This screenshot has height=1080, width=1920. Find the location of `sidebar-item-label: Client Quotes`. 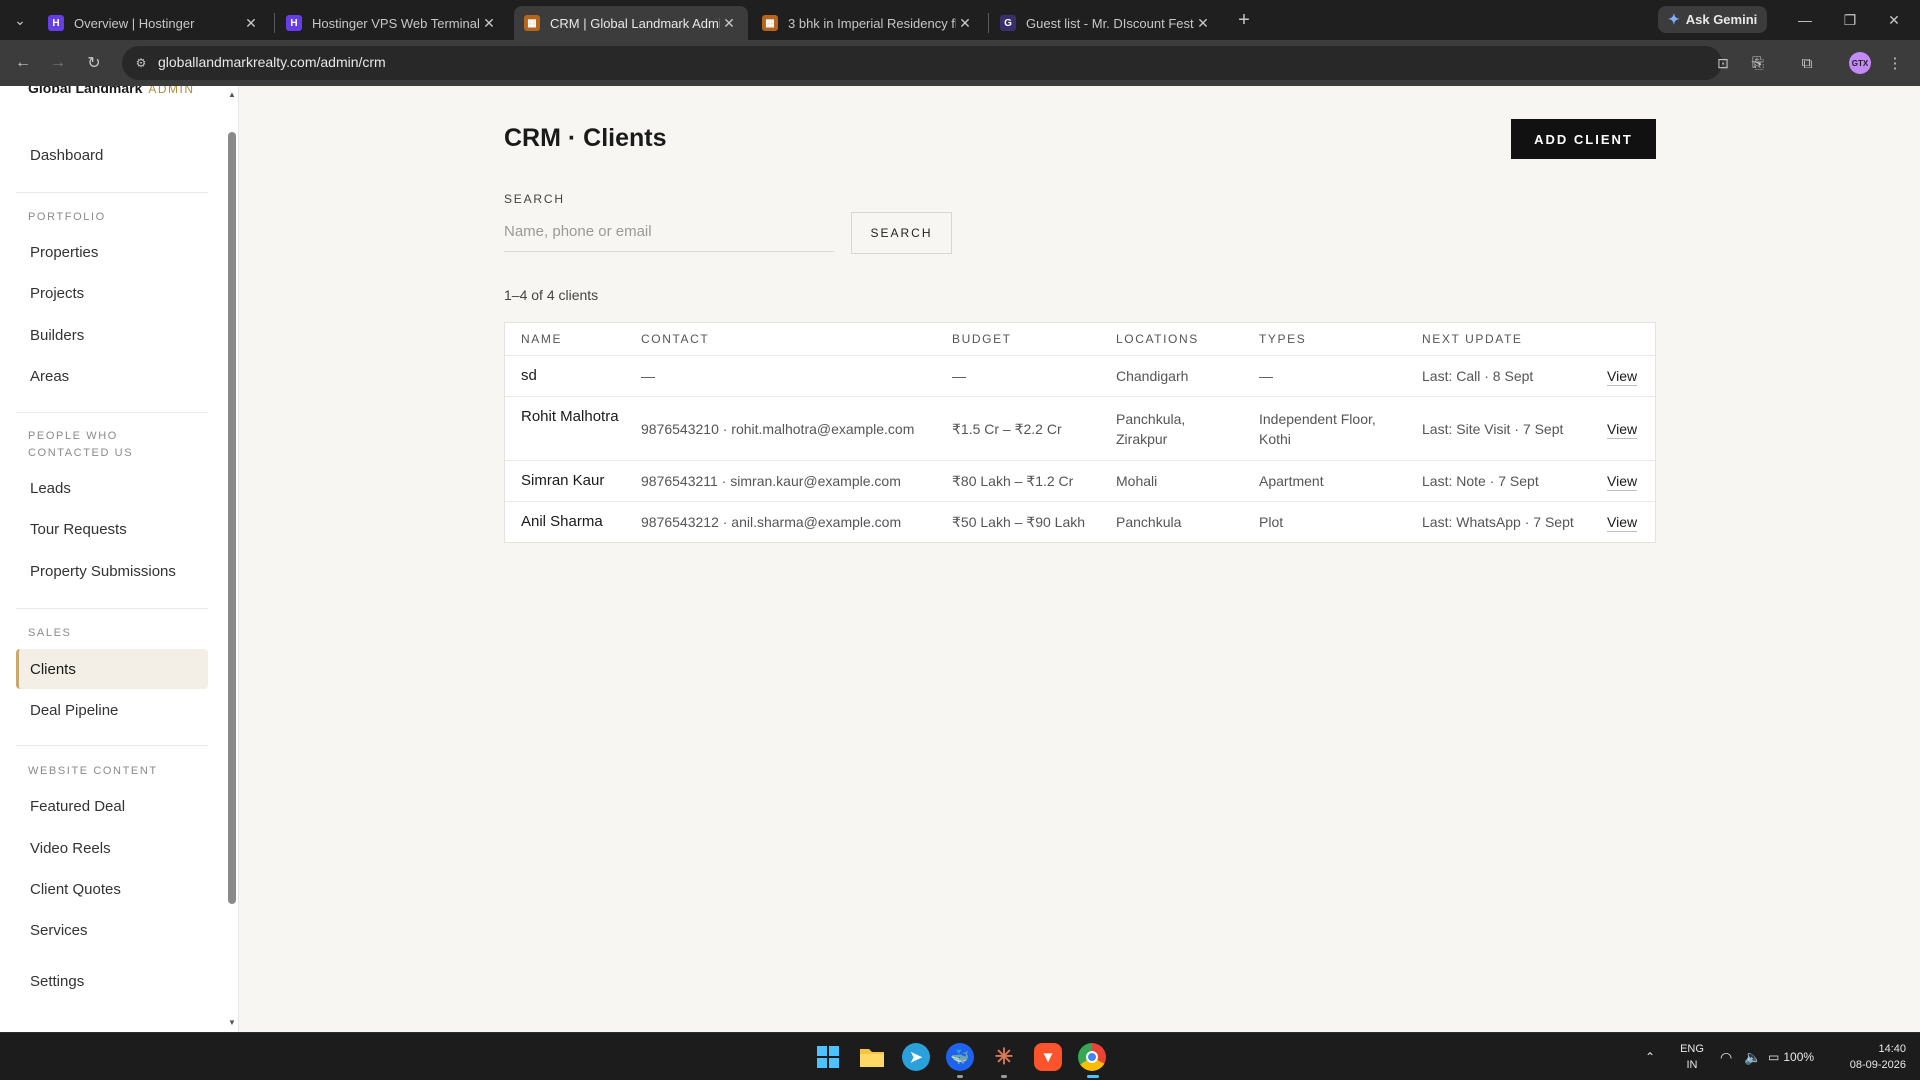

sidebar-item-label: Client Quotes is located at coordinates (75, 889).